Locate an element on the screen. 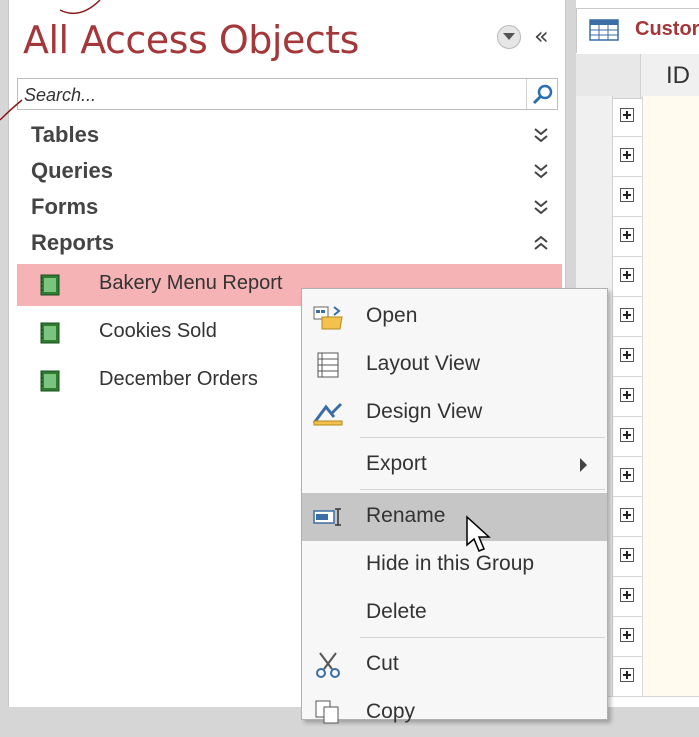  menu-item-label: Open is located at coordinates (392, 315).